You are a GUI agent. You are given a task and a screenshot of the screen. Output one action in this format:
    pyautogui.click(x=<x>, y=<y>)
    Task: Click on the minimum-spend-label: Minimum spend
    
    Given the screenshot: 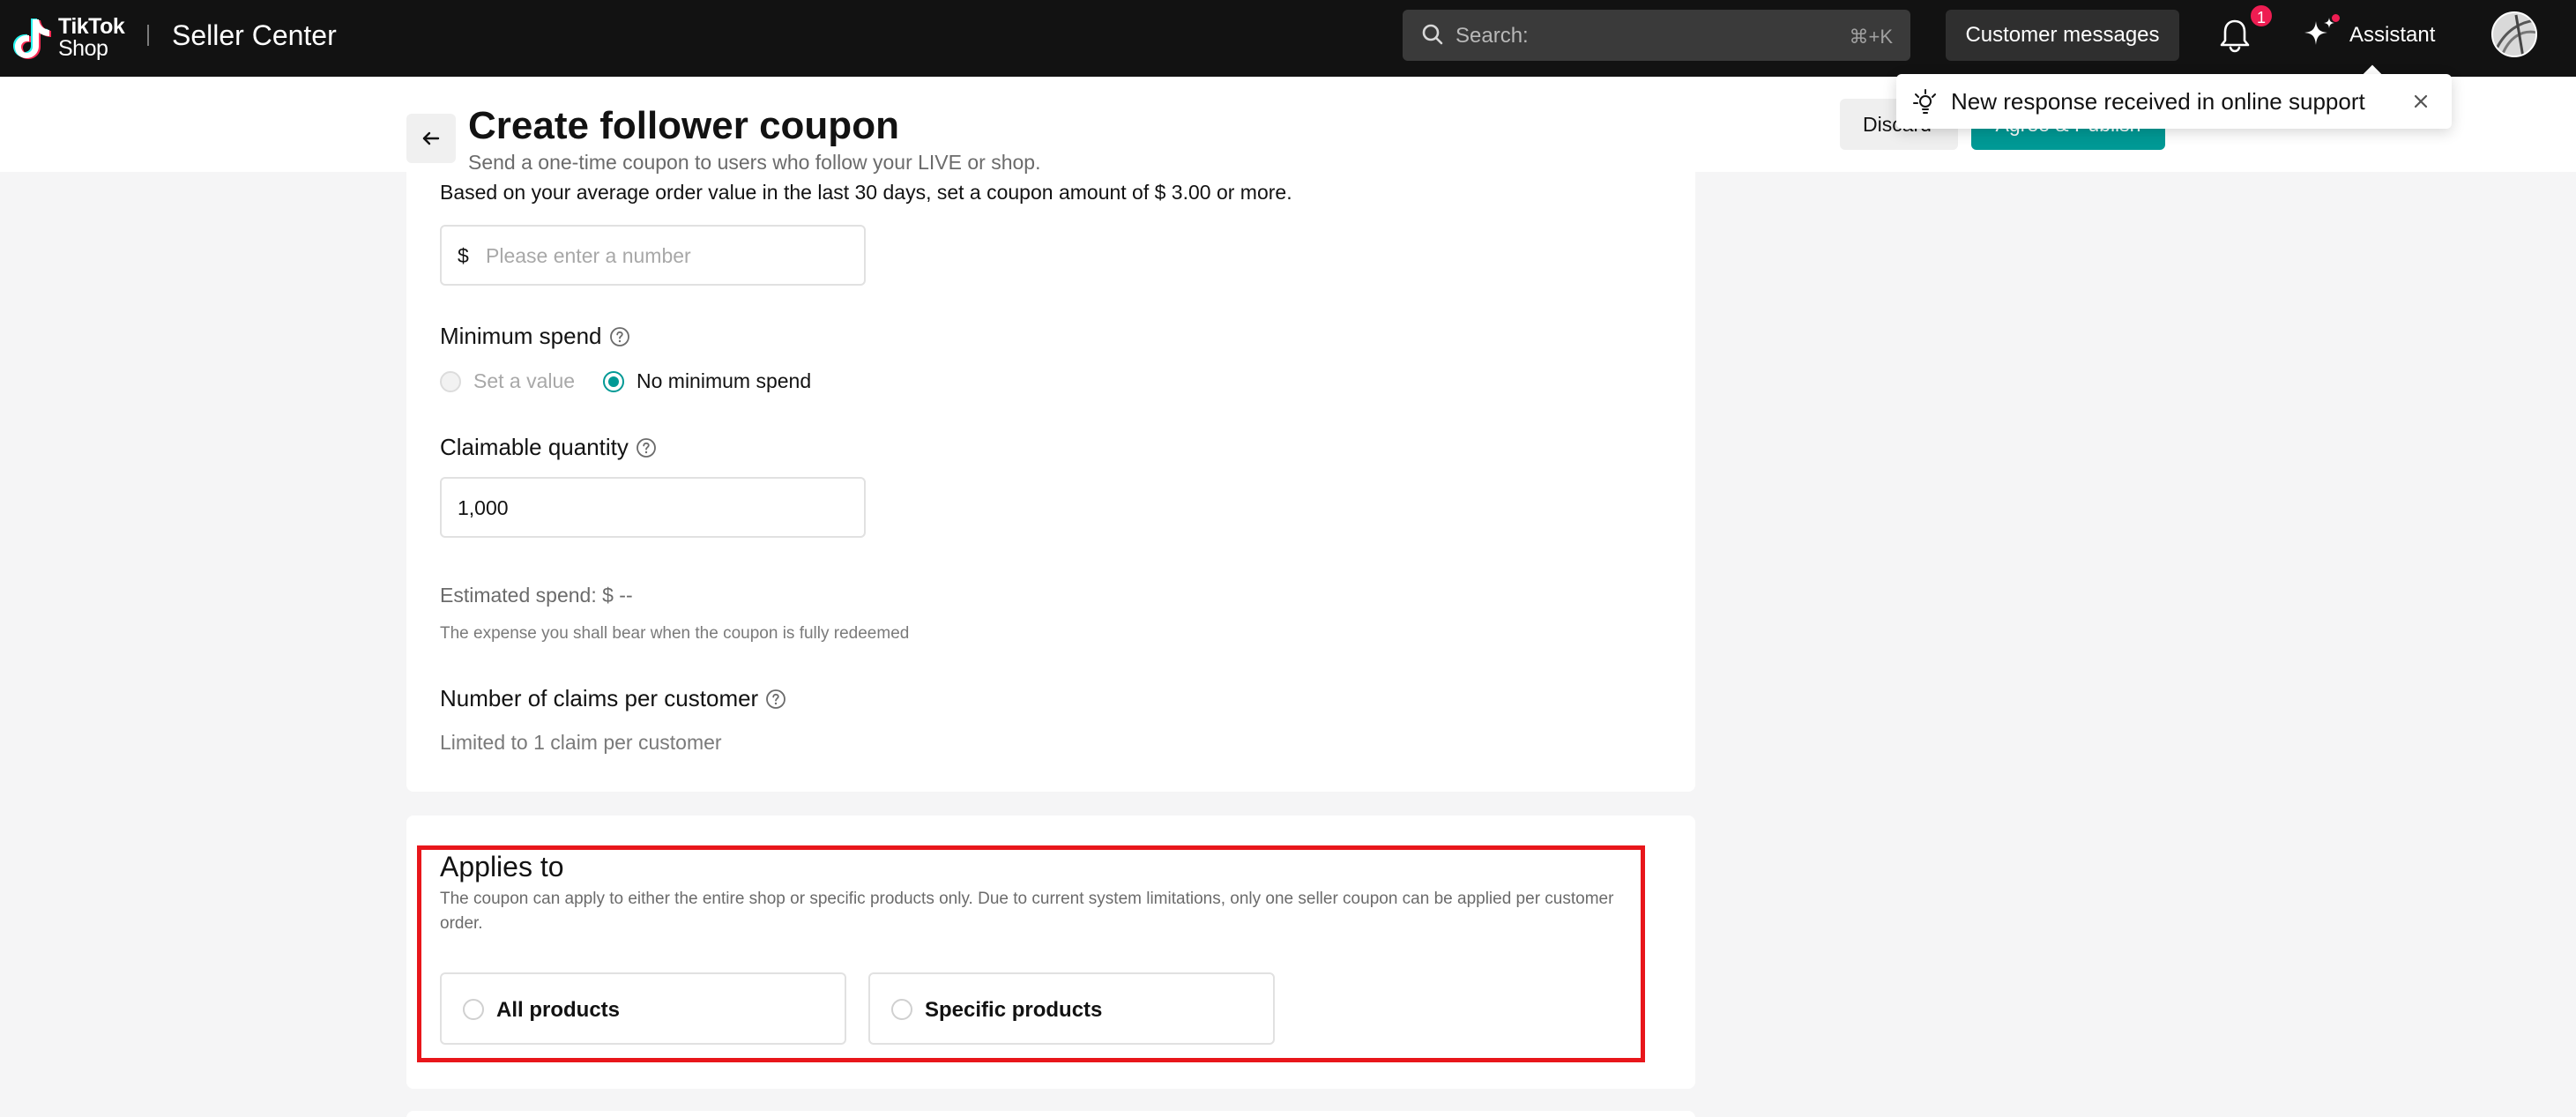 What is the action you would take?
    pyautogui.click(x=535, y=336)
    